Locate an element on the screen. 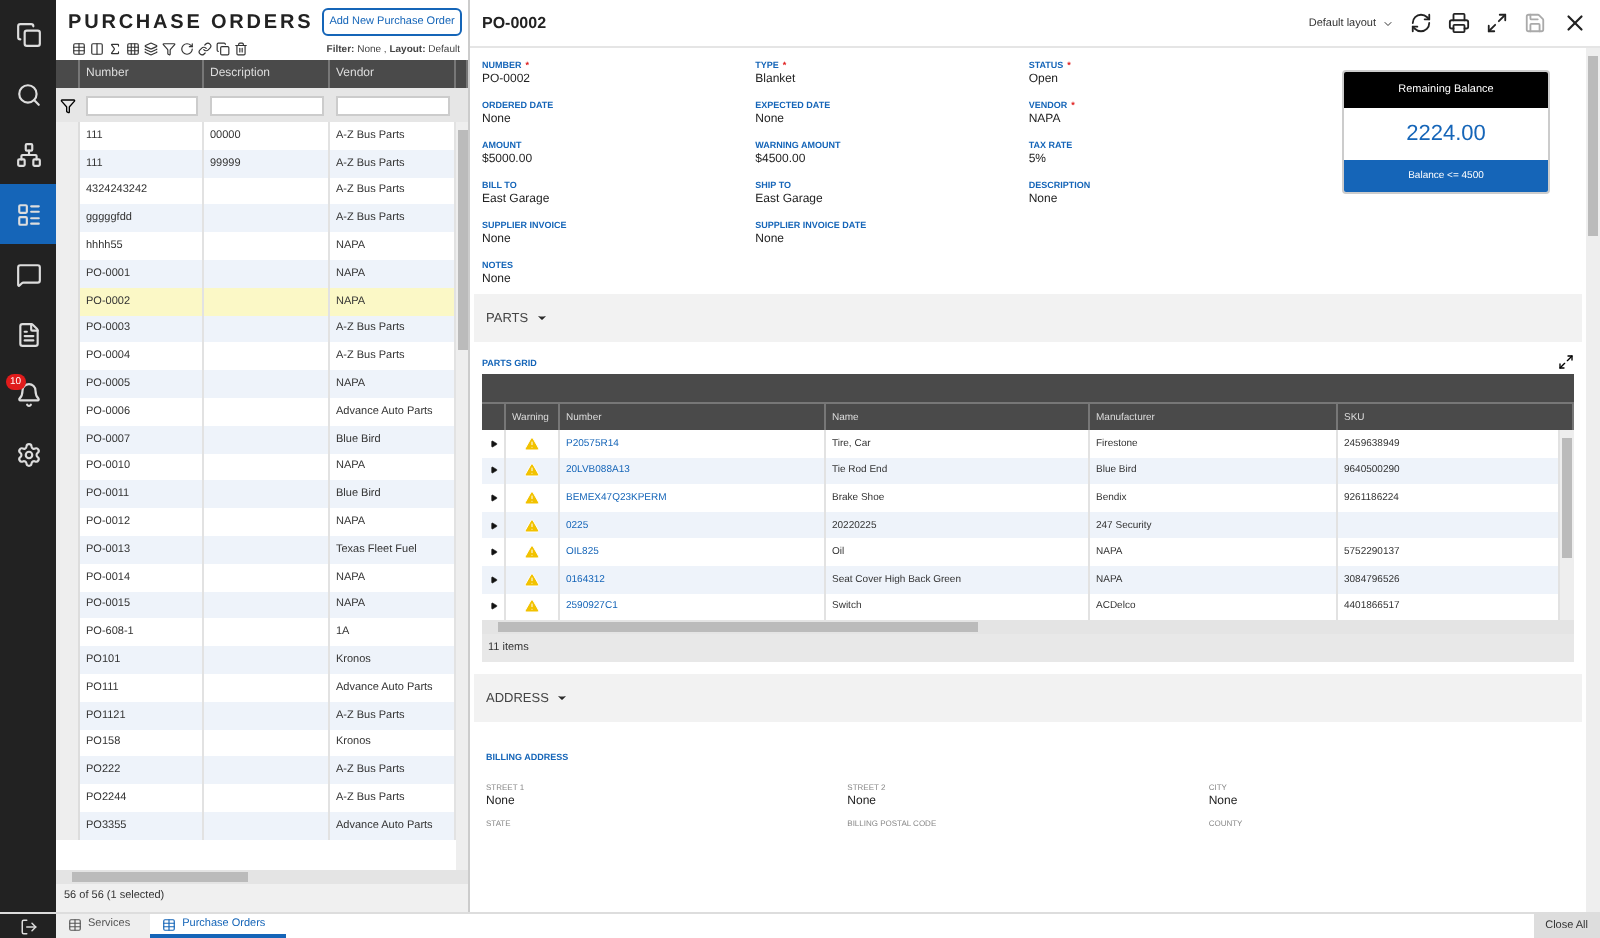 The height and width of the screenshot is (938, 1600). record-title: PO-0002 is located at coordinates (514, 23).